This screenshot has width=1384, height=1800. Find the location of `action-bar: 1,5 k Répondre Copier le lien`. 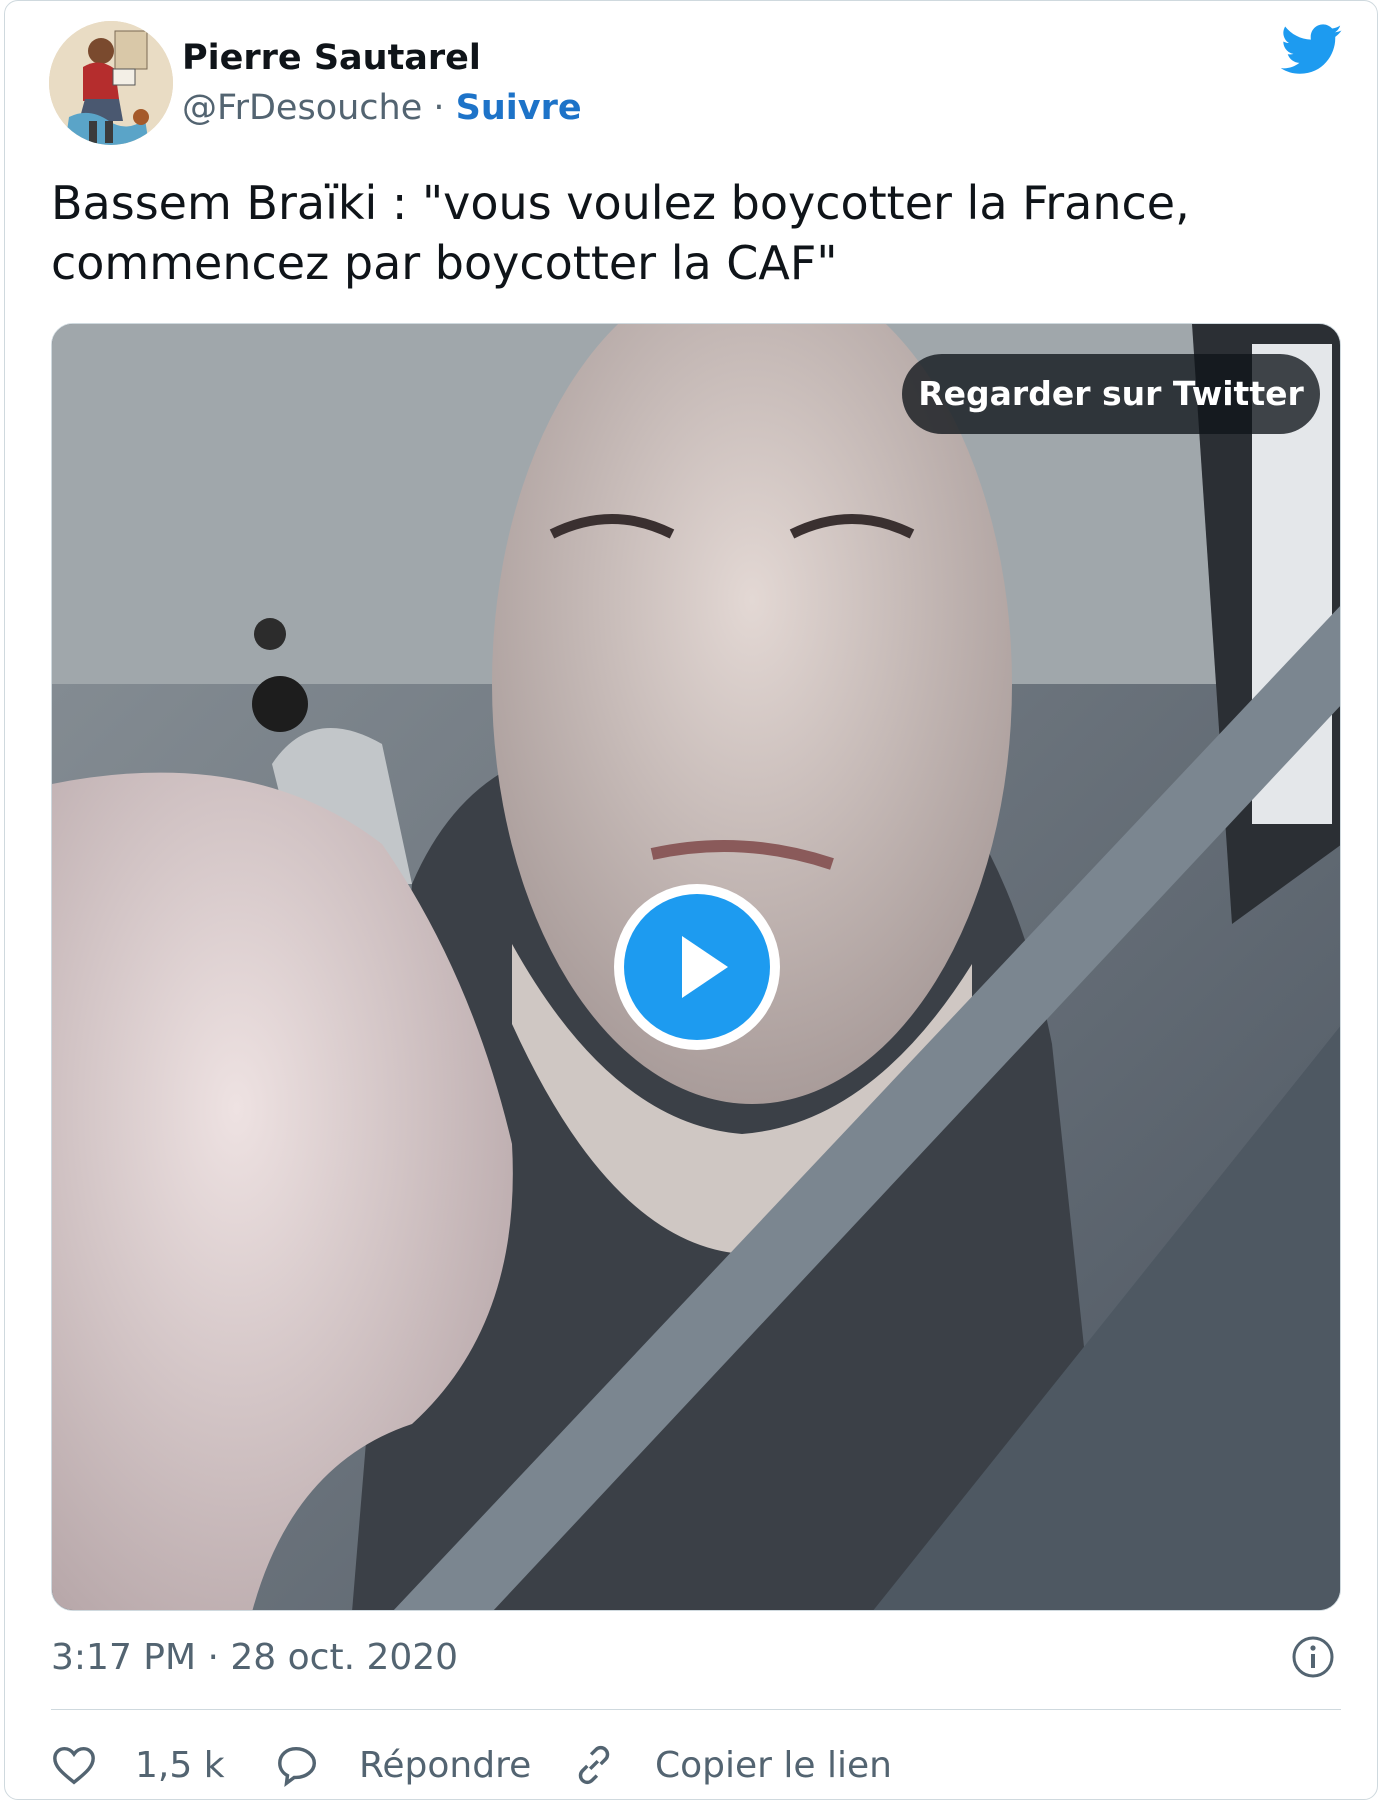

action-bar: 1,5 k Répondre Copier le lien is located at coordinates (696, 1767).